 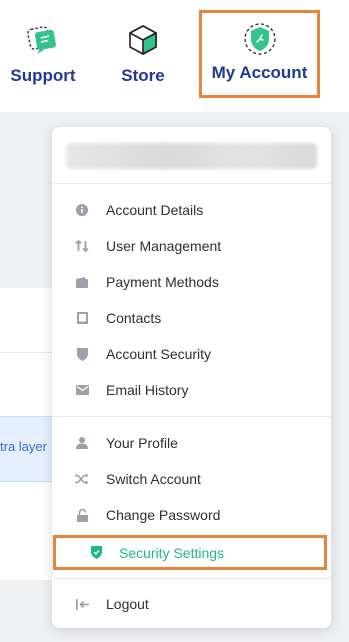 I want to click on menu-item-change-password: Change Password, so click(x=191, y=515).